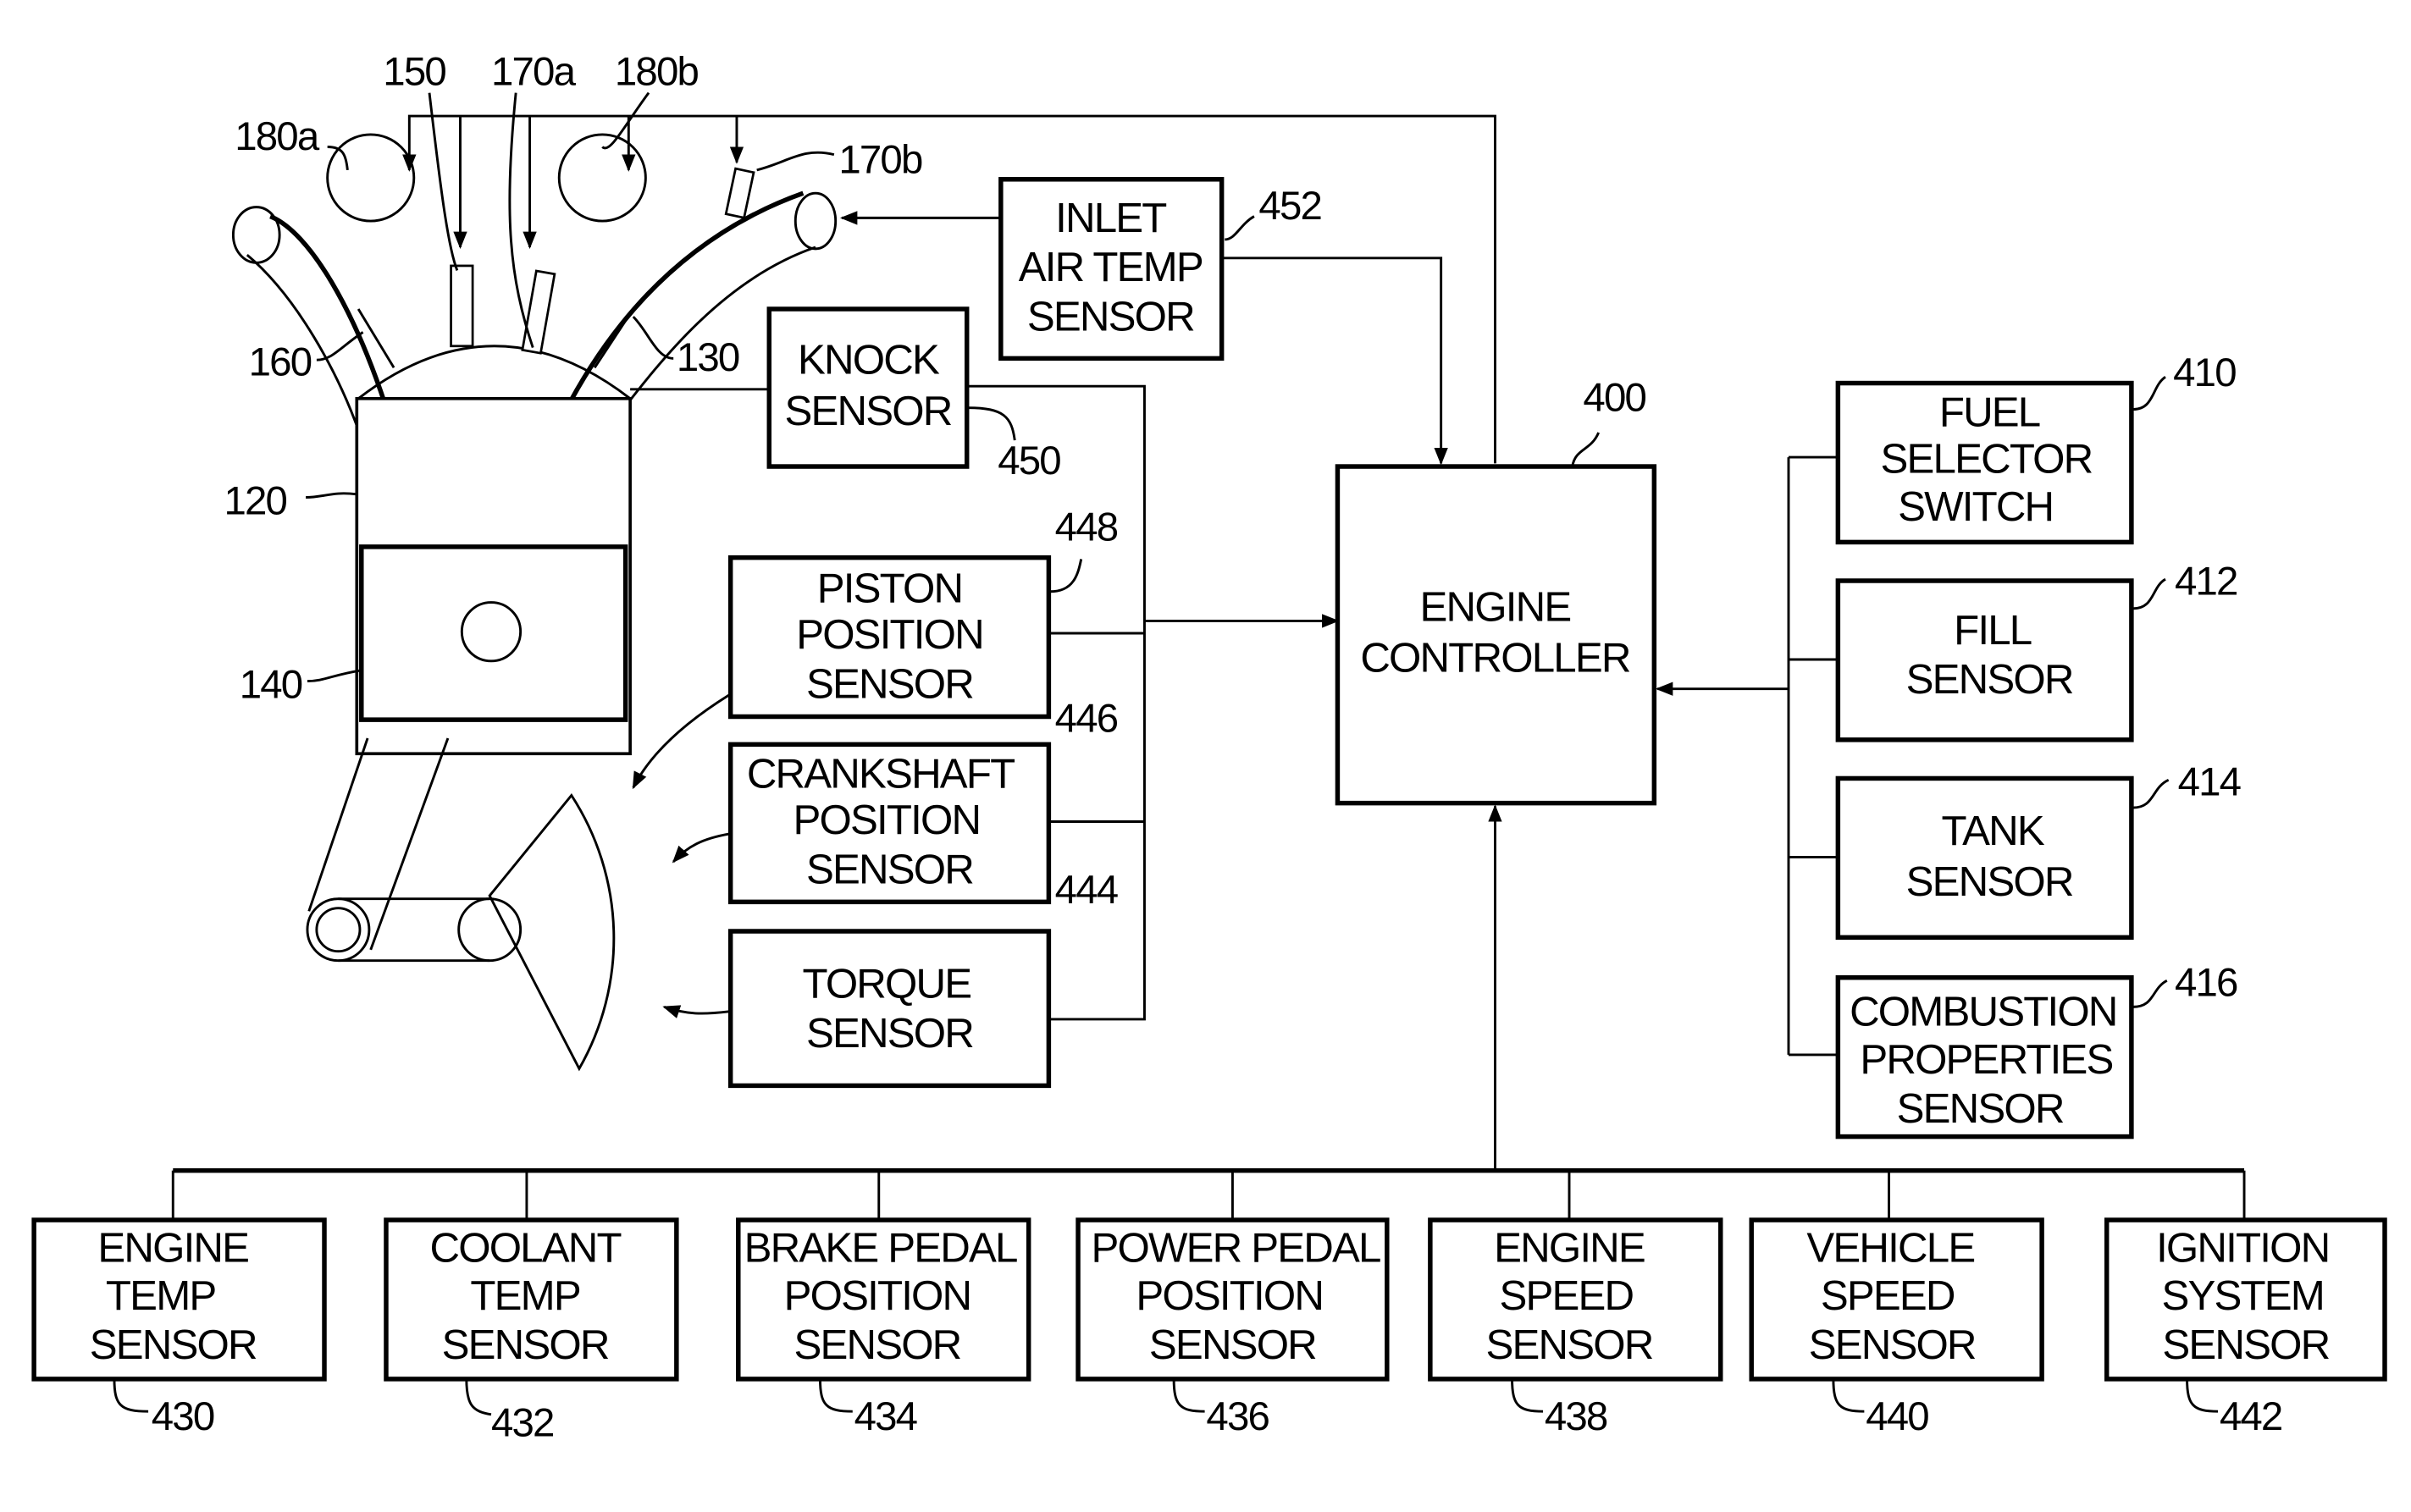  I want to click on svg-text: 442, so click(2251, 1416).